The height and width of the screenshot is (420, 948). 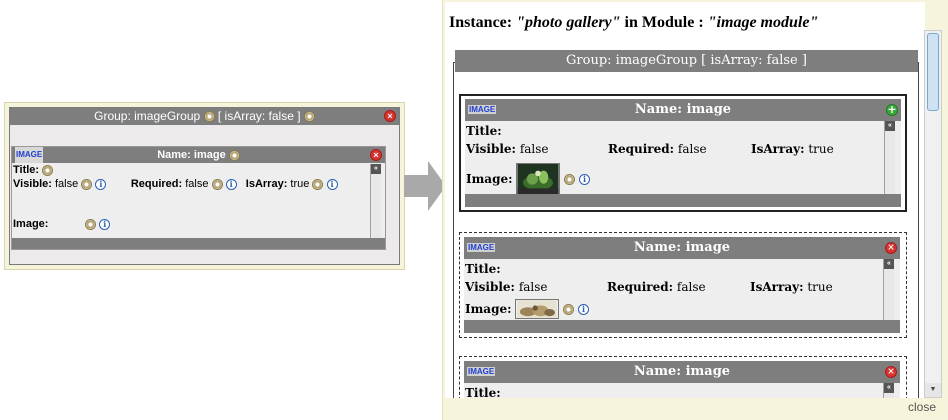 What do you see at coordinates (425, 186) in the screenshot?
I see `arrow-icon` at bounding box center [425, 186].